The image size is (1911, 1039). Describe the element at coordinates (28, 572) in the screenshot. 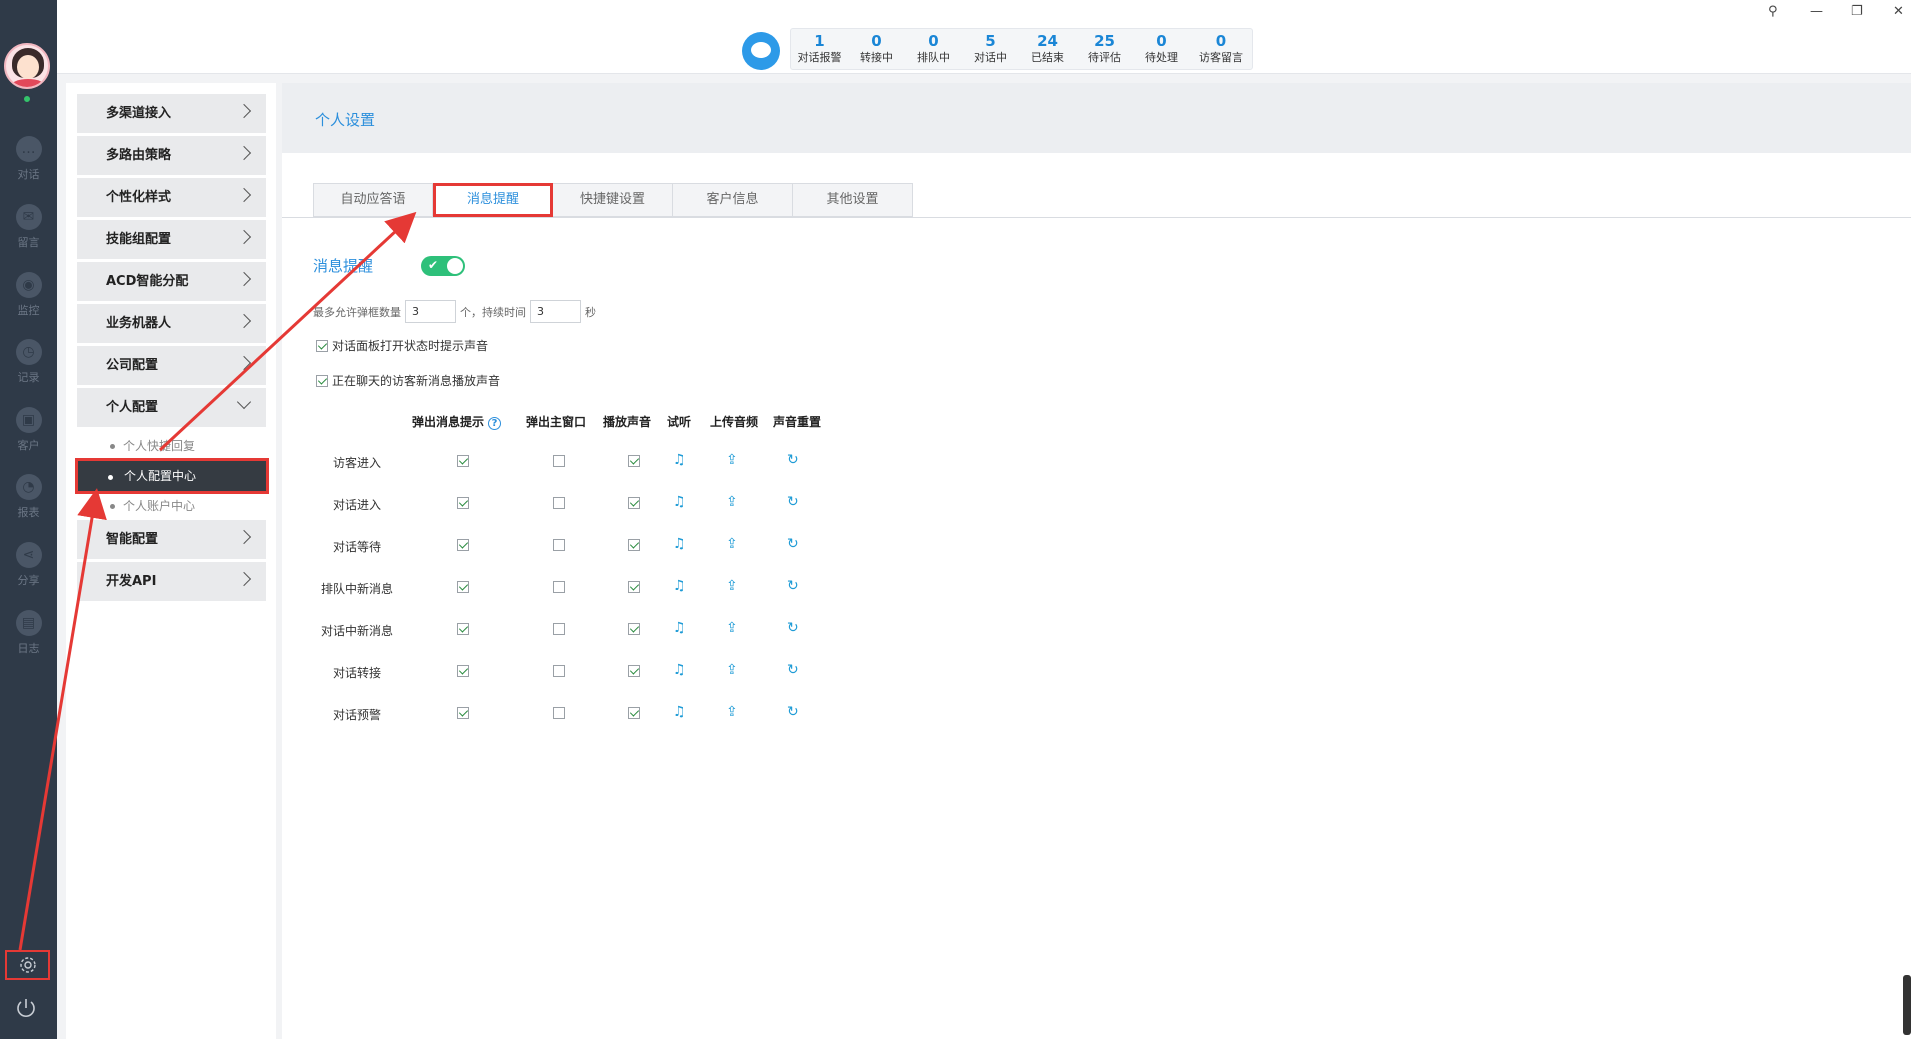

I see `nav-share: ⋖ 分享` at that location.